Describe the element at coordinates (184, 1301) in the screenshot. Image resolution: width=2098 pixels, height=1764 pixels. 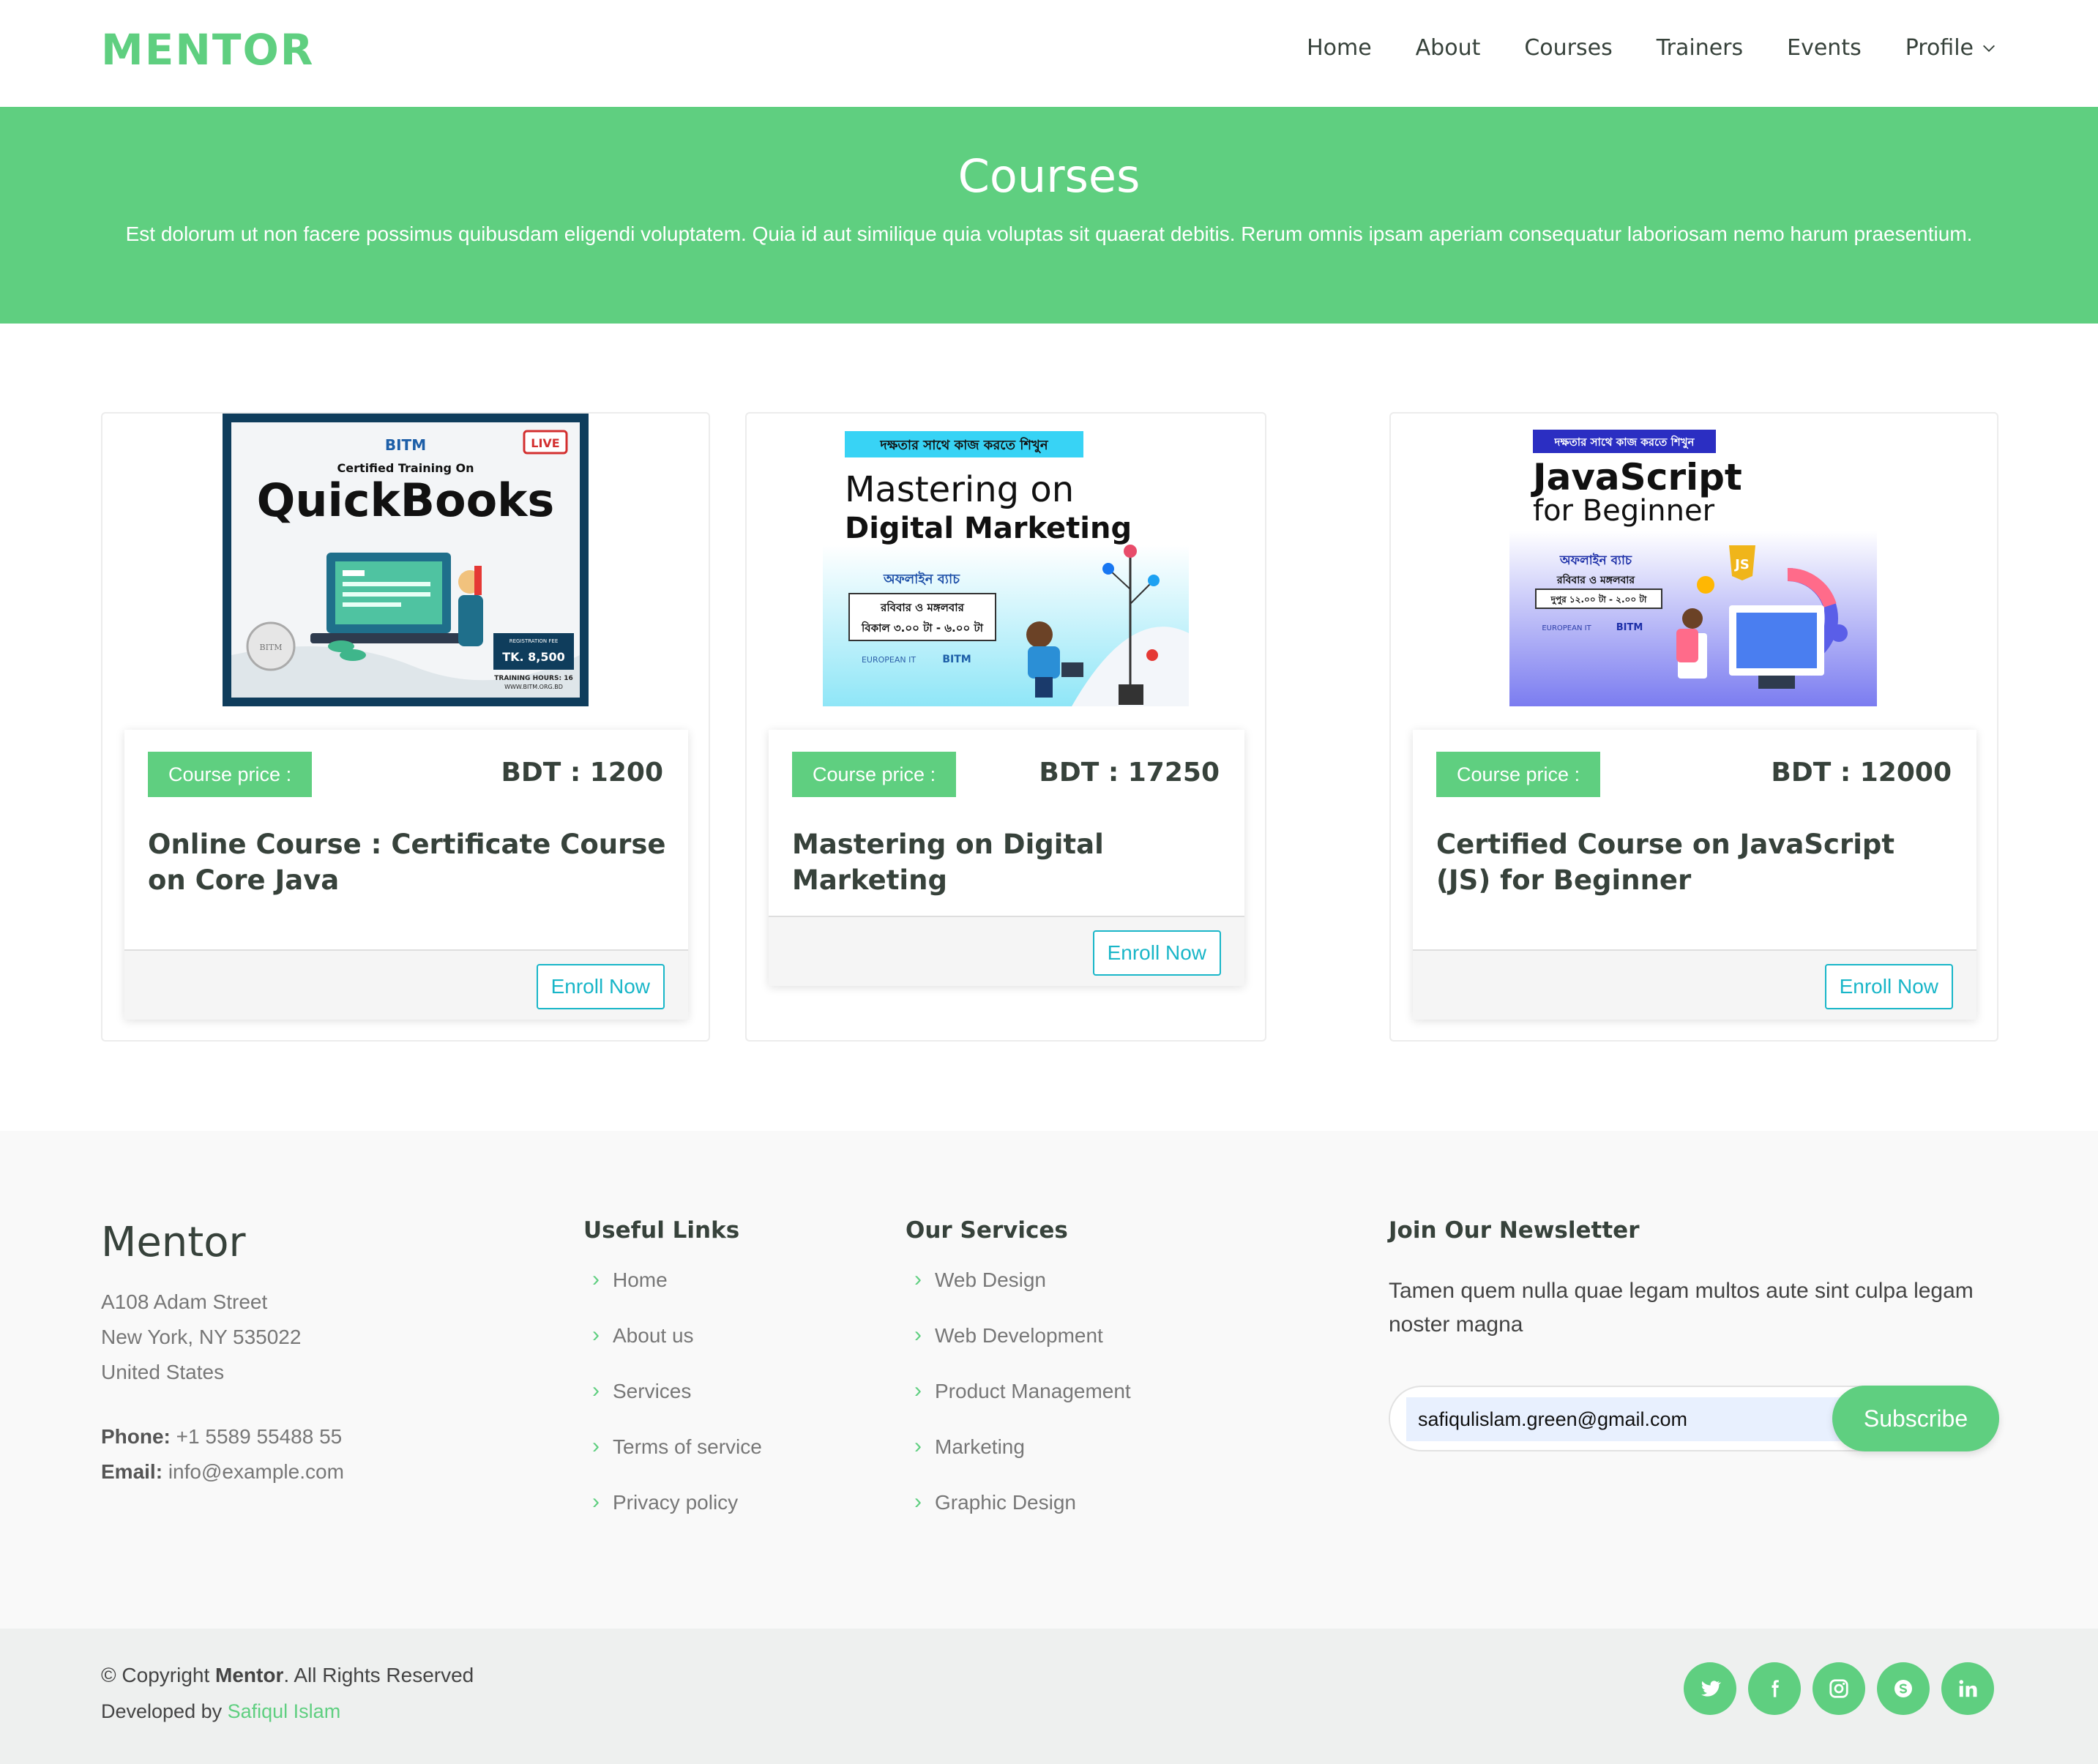
I see `address-line: A108 Adam Street` at that location.